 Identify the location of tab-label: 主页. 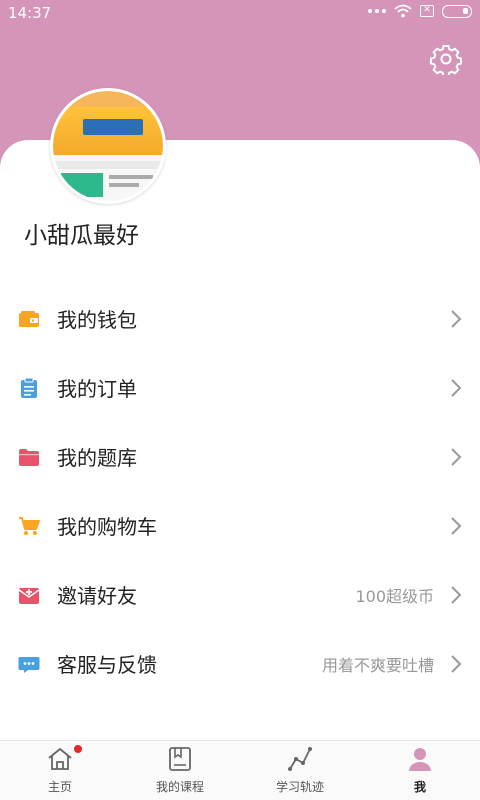
(59, 787).